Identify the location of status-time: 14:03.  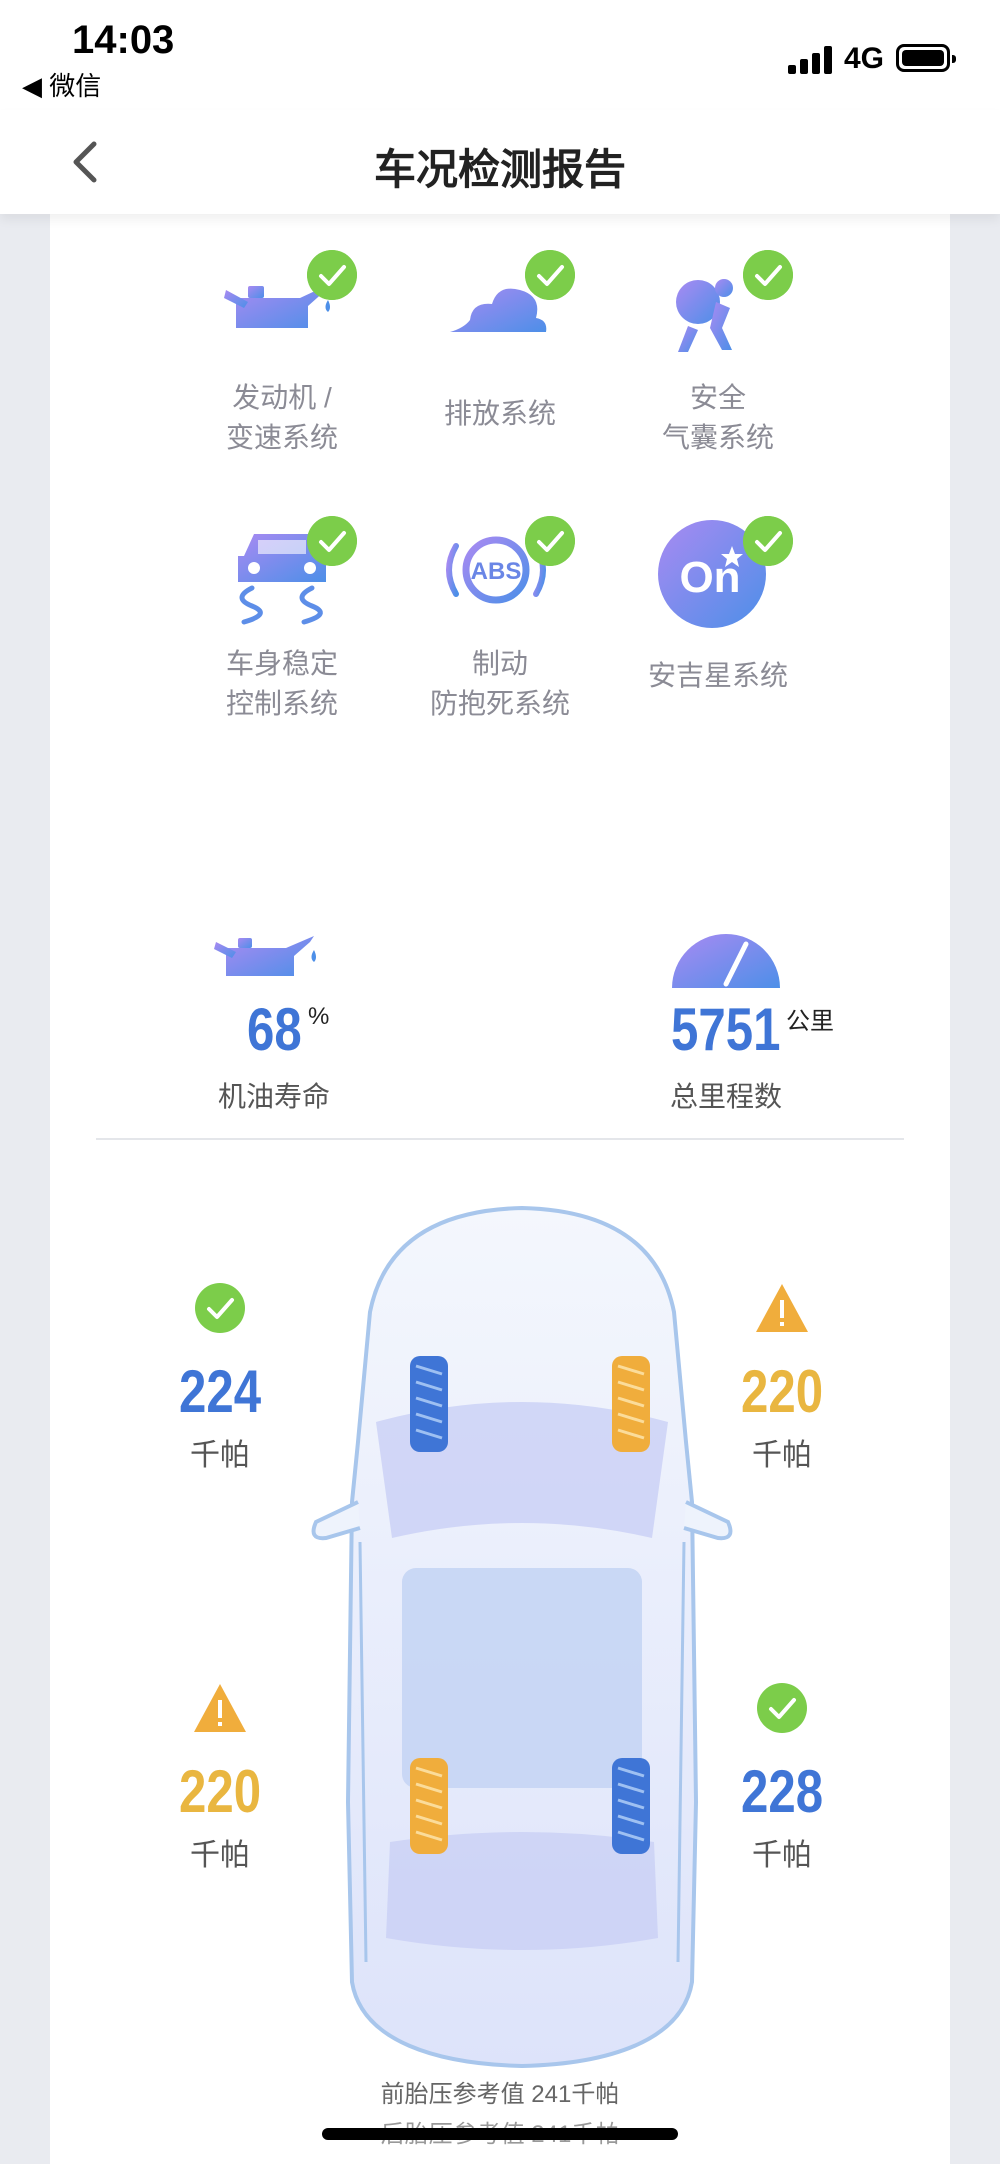
(123, 40).